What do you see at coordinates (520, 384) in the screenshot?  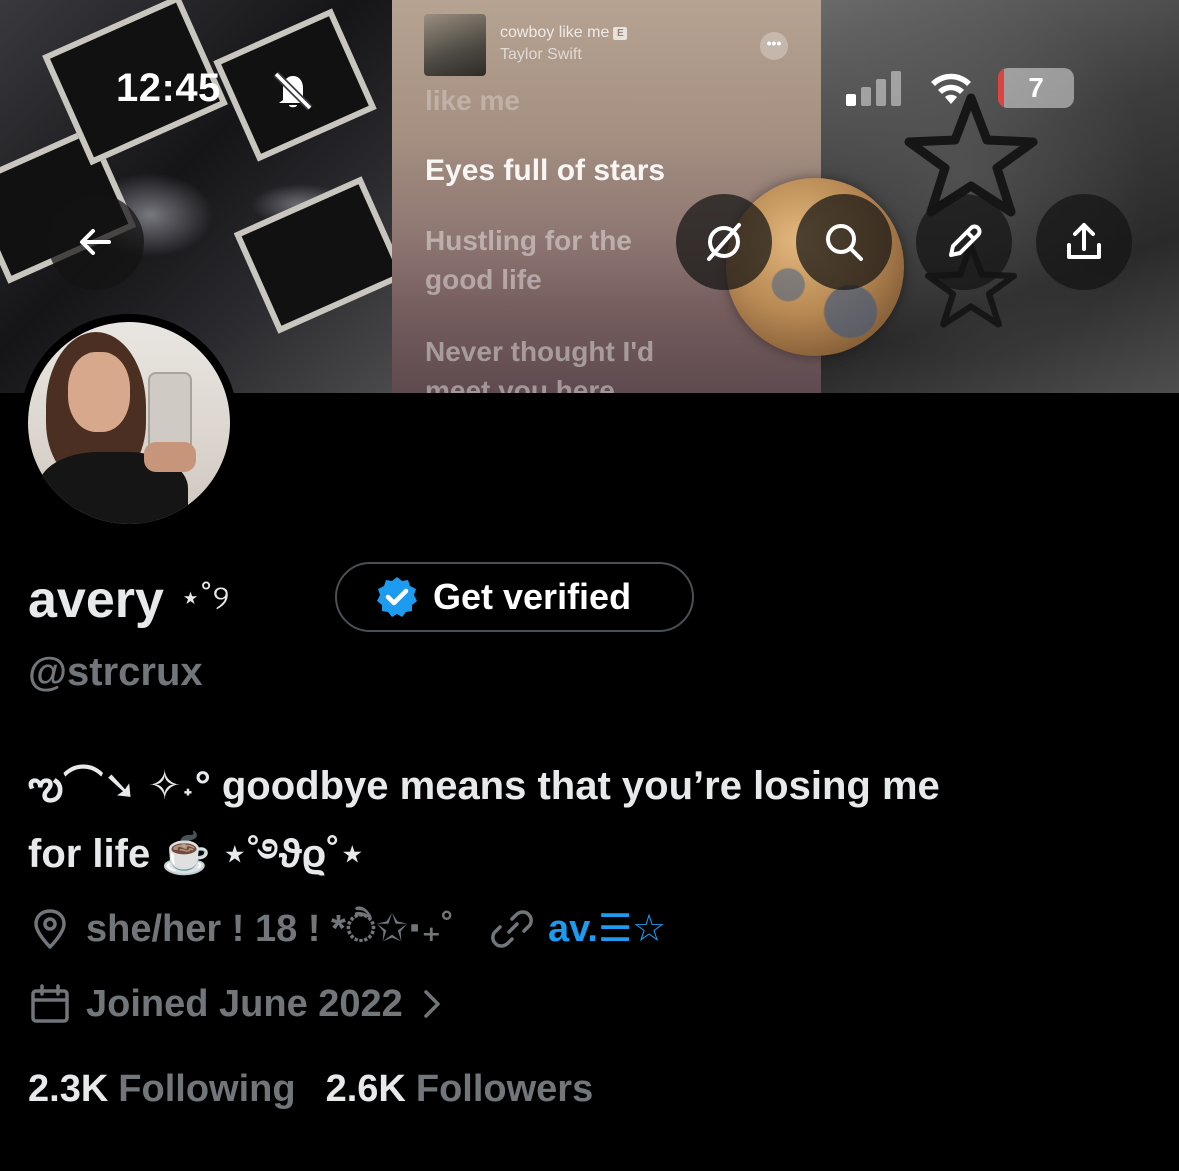 I see `lyric-line: meet you here` at bounding box center [520, 384].